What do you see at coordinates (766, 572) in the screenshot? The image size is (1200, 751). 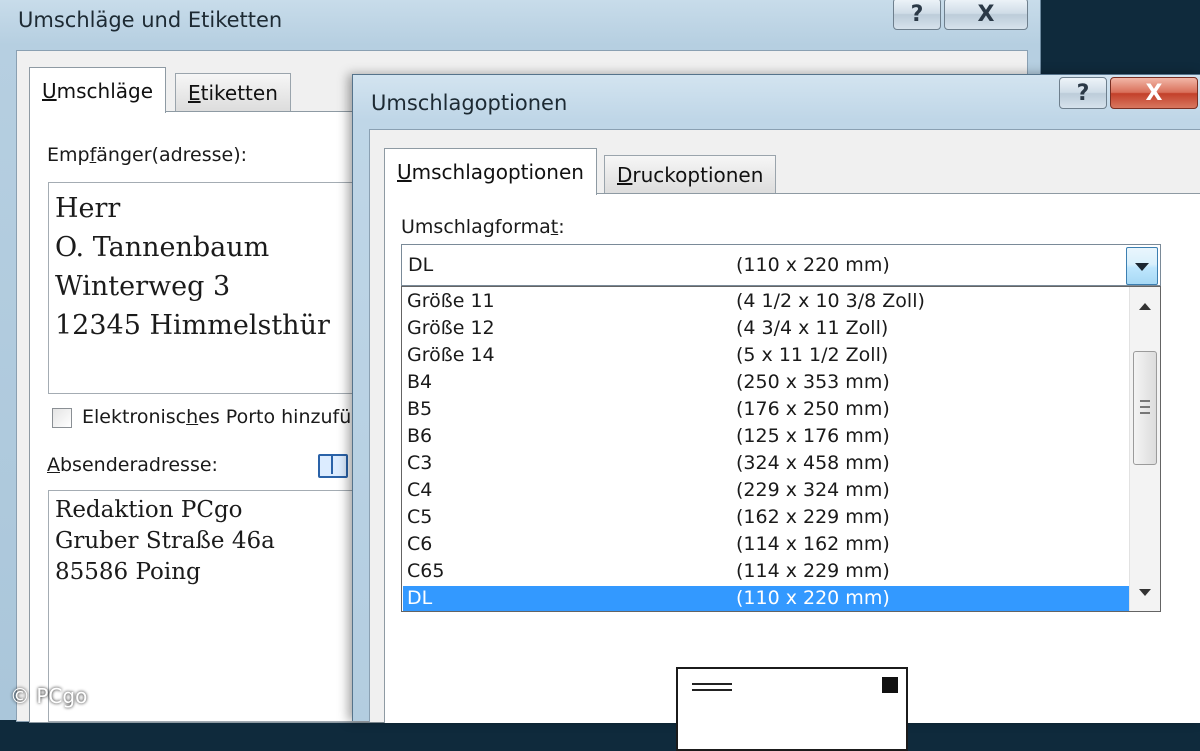 I see `list-item: C65 (114 x 229 mm)` at bounding box center [766, 572].